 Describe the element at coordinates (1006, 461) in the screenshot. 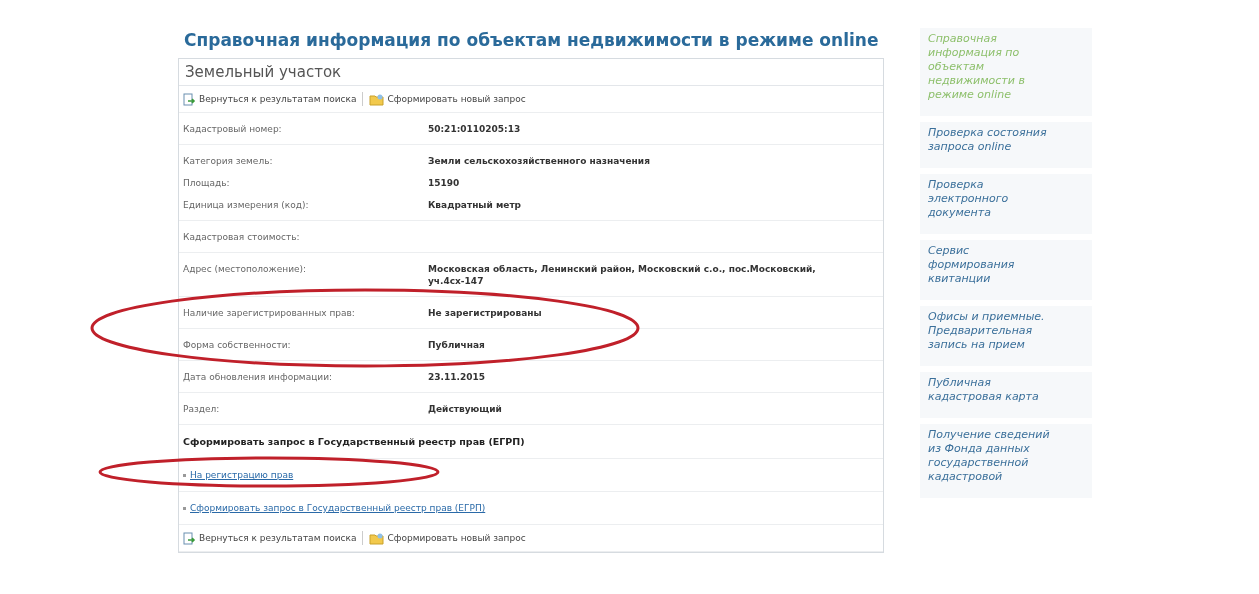

I see `sidebar-item: Получение сведений из Фонда данных государственной кадастровой` at that location.